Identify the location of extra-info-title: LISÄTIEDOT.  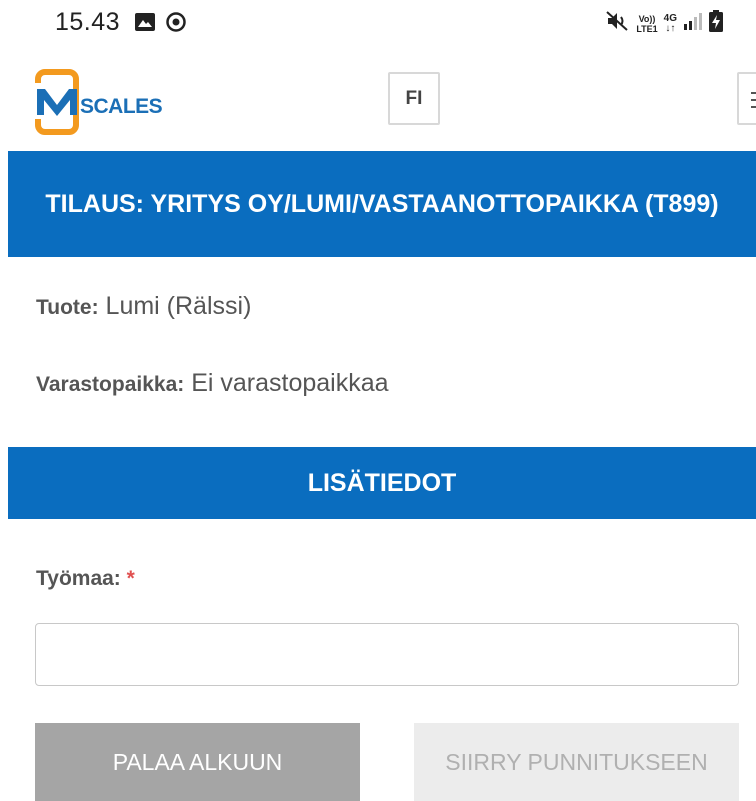
(382, 482).